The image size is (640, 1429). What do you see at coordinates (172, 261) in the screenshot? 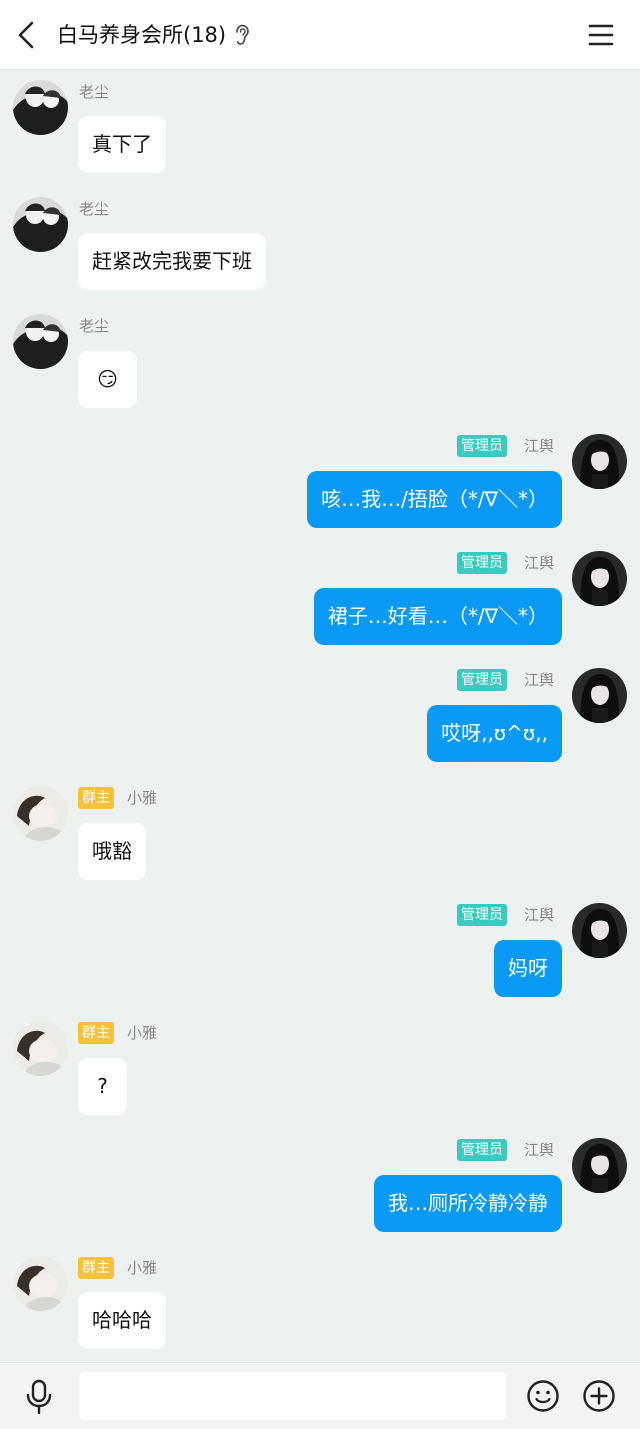
I see `message-bubble: 赶紧改完我要下班` at bounding box center [172, 261].